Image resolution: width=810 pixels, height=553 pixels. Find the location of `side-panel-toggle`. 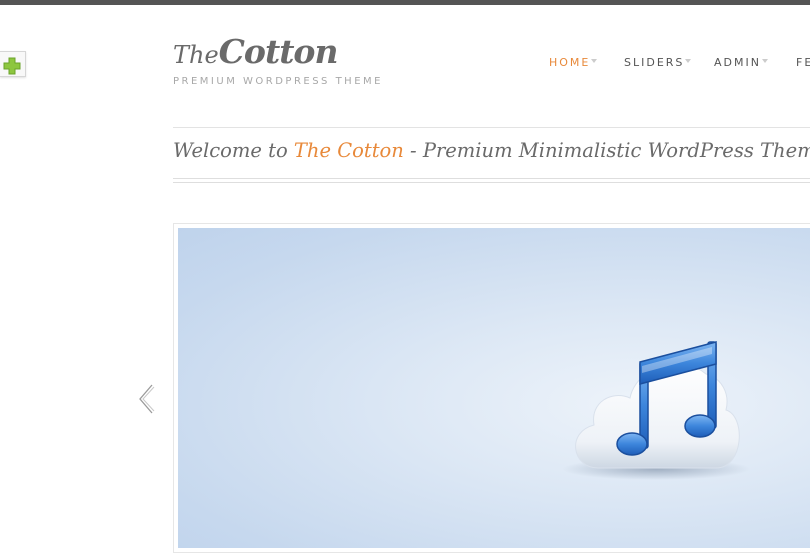

side-panel-toggle is located at coordinates (13, 64).